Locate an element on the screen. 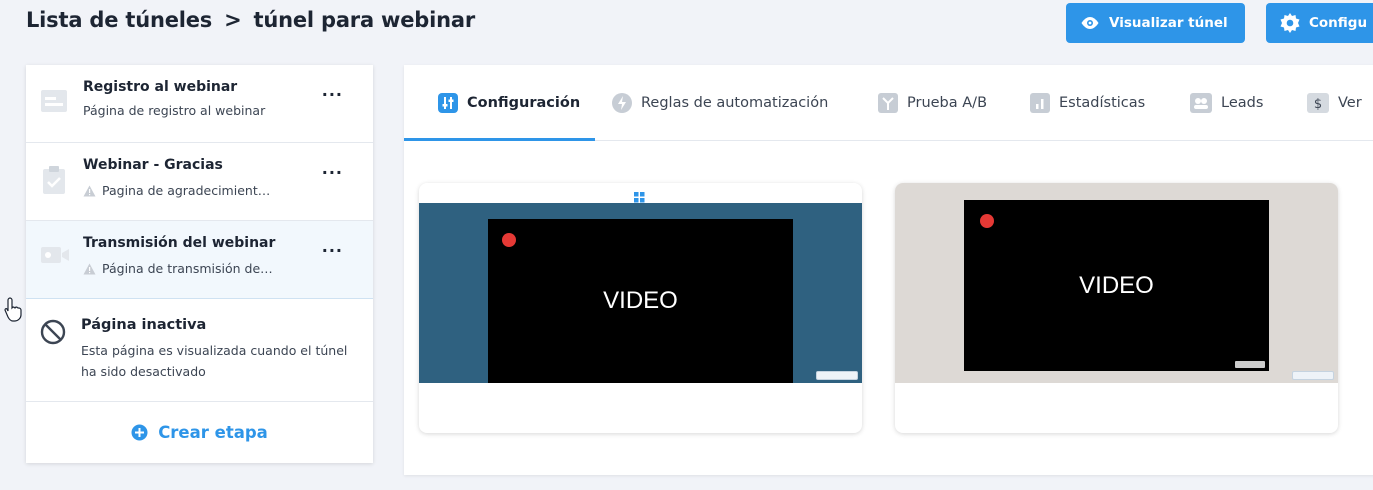  visualize-tunnel-button: Visualizar túnel is located at coordinates (1155, 23).